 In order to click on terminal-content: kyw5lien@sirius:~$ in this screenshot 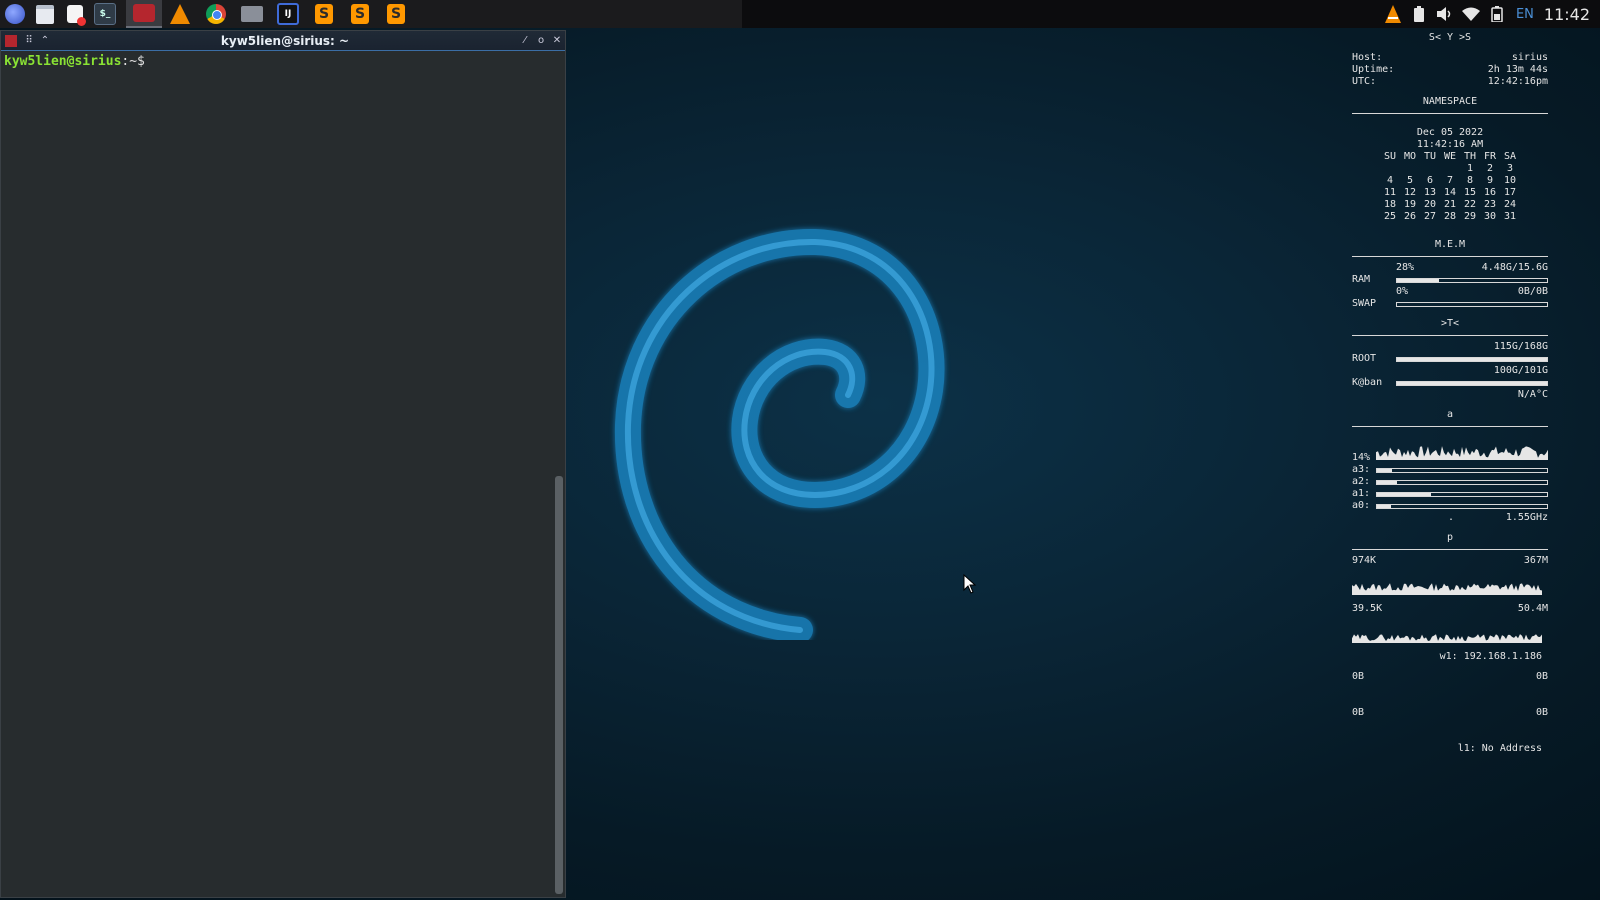, I will do `click(283, 61)`.